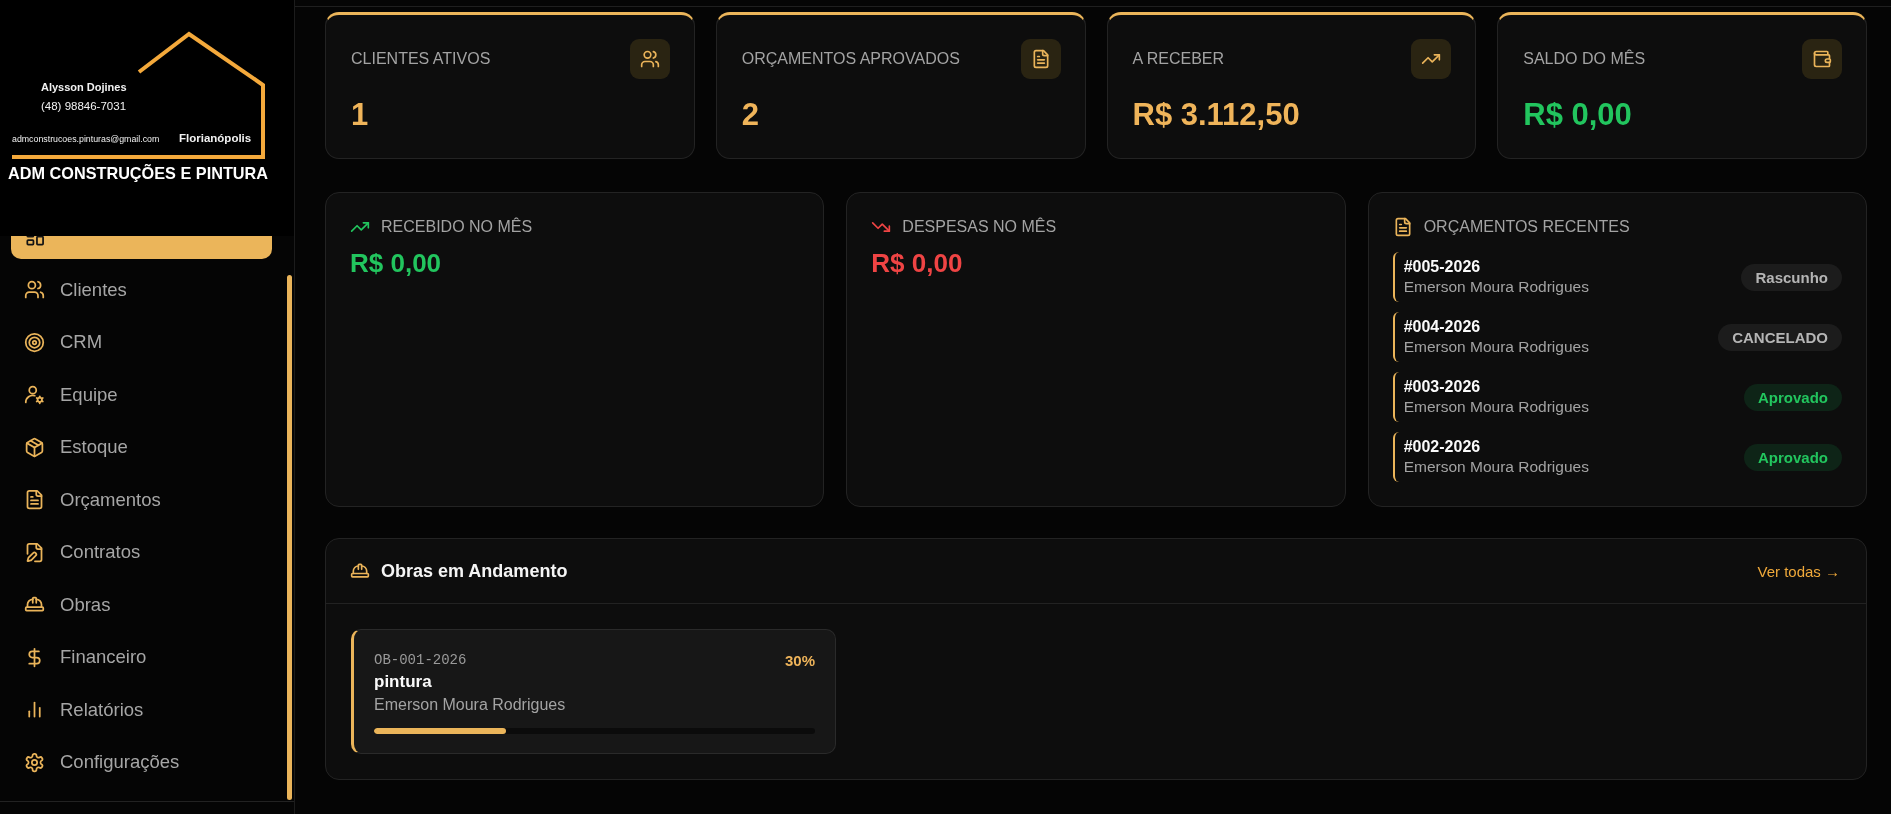 The height and width of the screenshot is (814, 1891). What do you see at coordinates (1431, 59) in the screenshot?
I see `trend-up-icon` at bounding box center [1431, 59].